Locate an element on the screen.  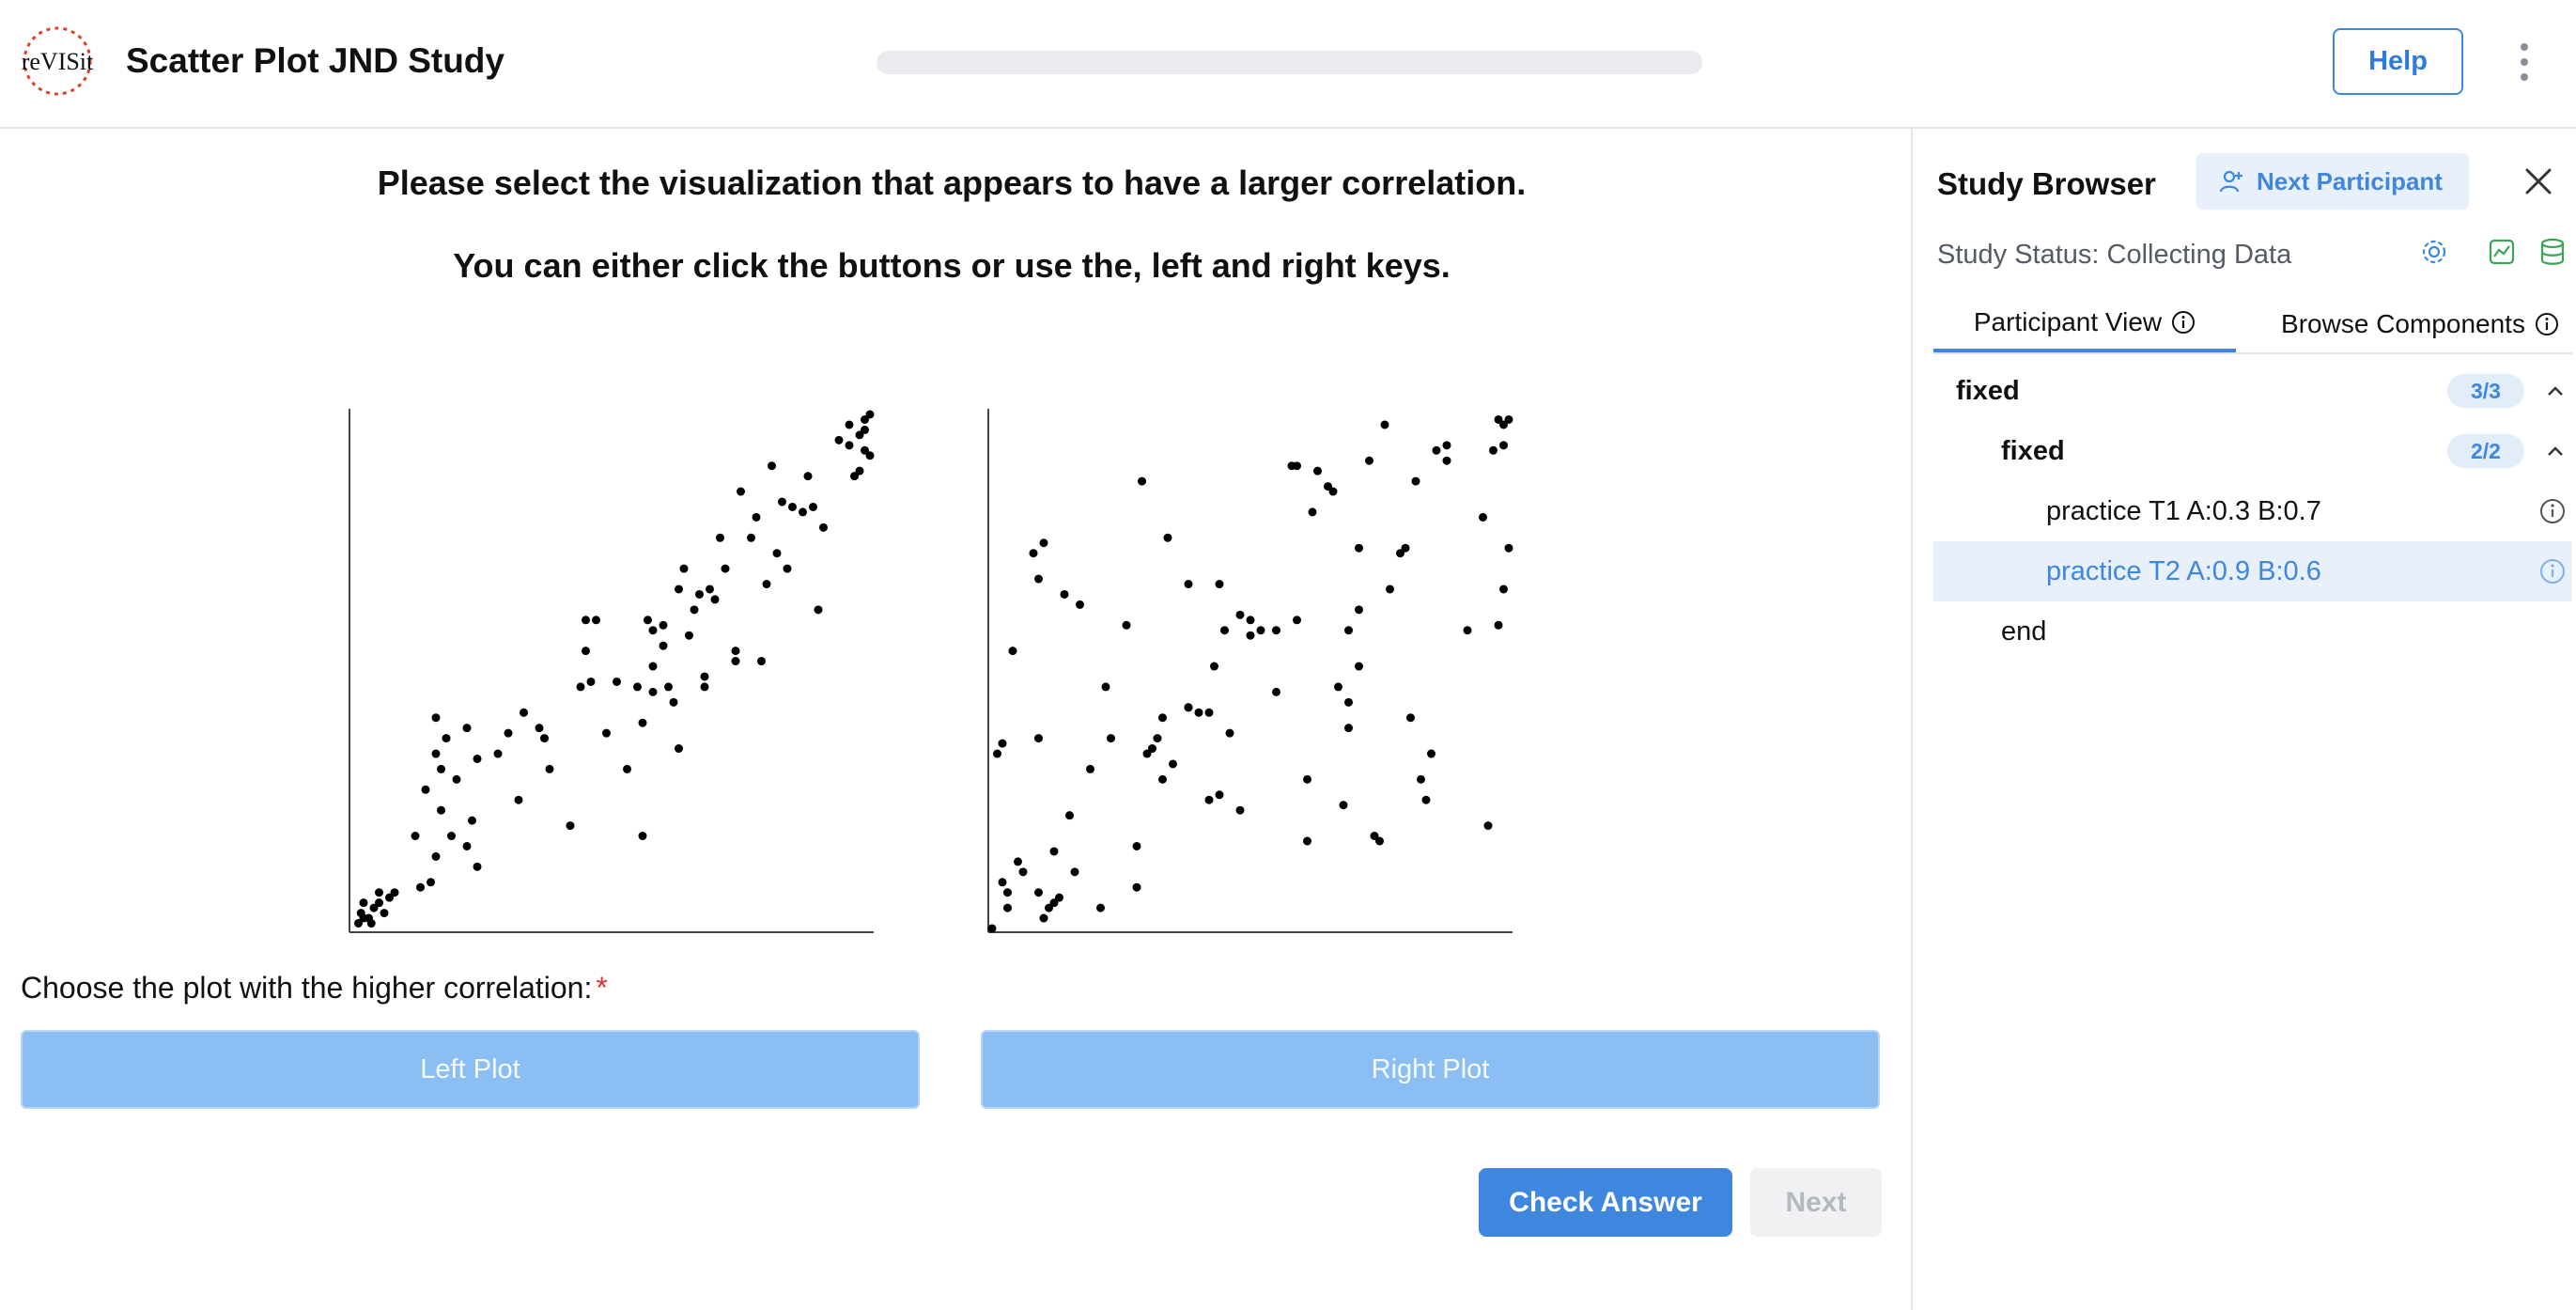
help-button: Help is located at coordinates (2398, 61).